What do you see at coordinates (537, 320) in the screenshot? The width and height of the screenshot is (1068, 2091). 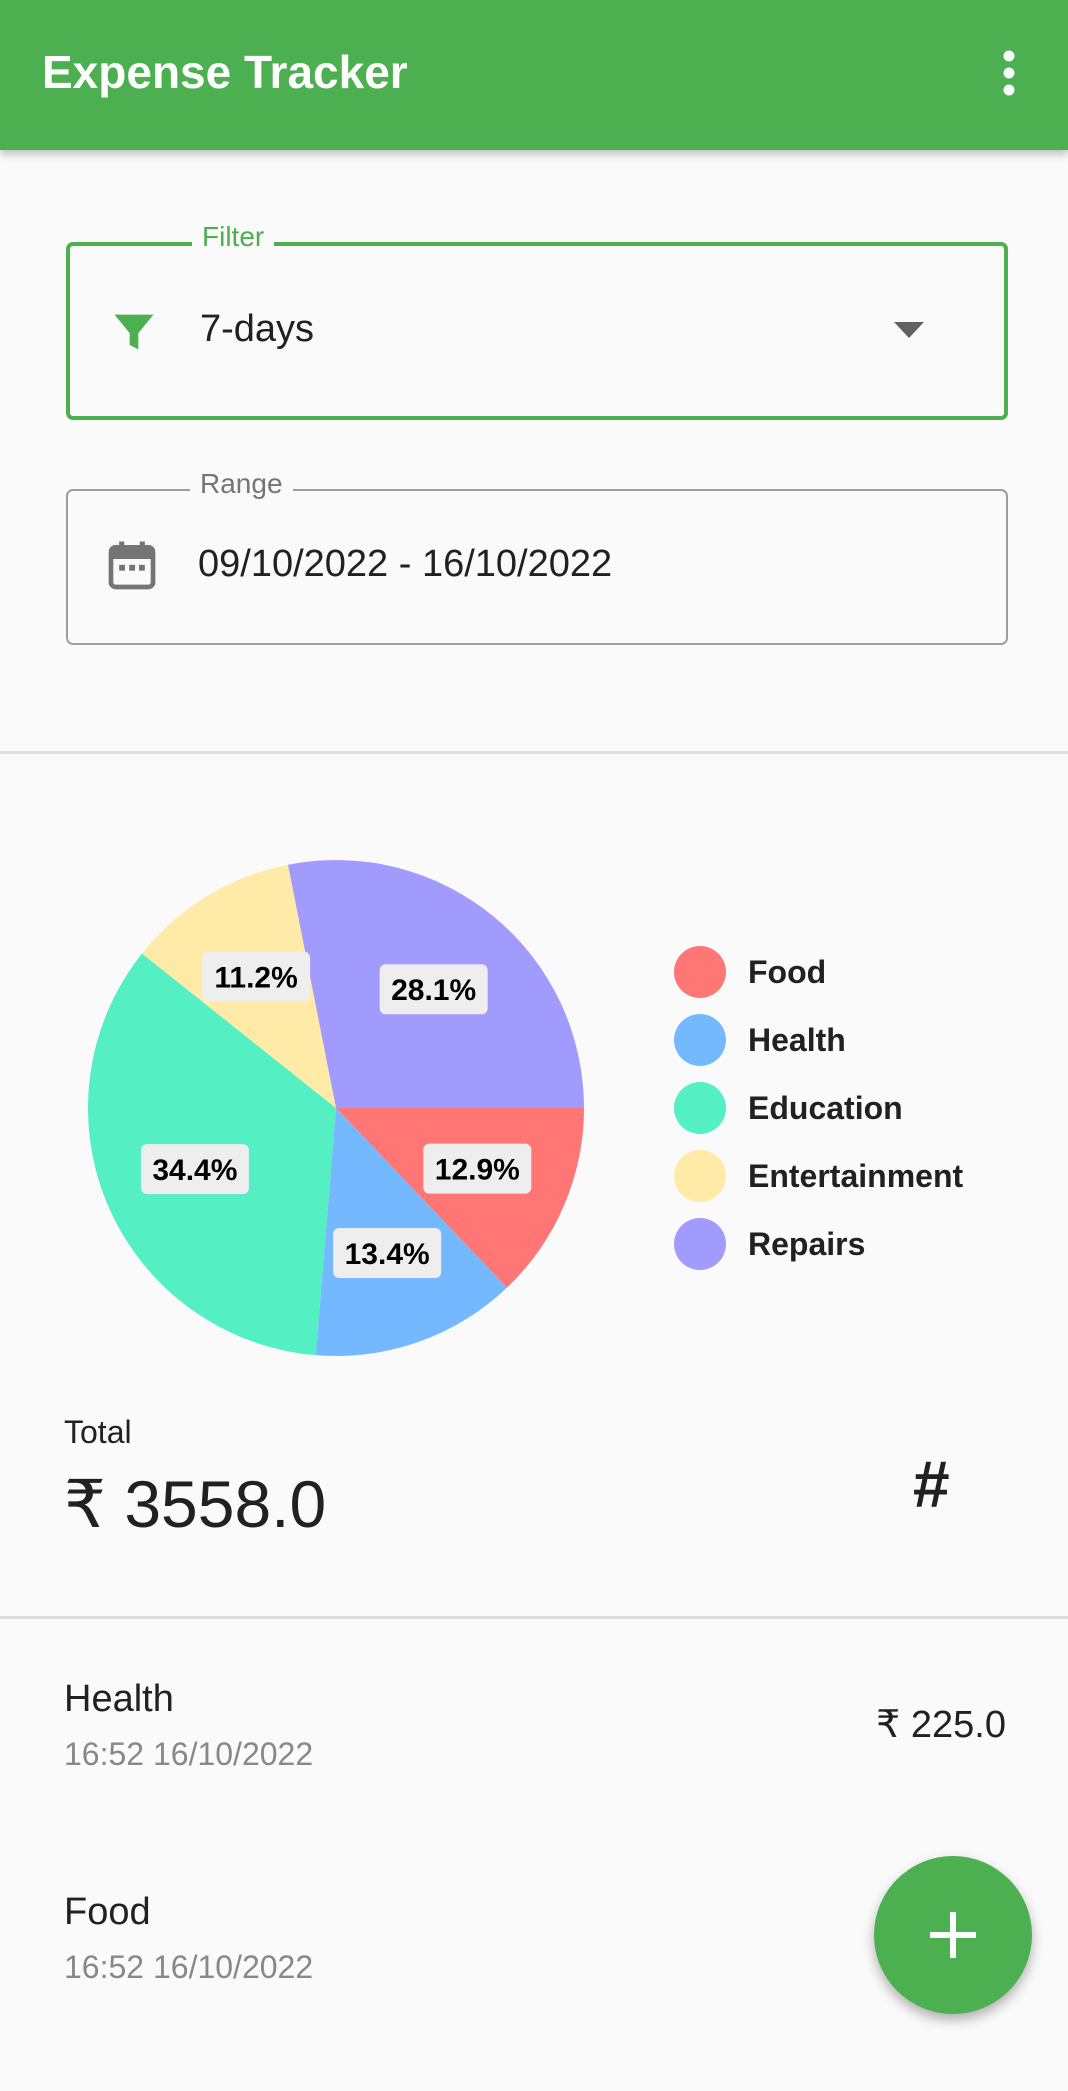 I see `filter-dropdown: Filter 7-days` at bounding box center [537, 320].